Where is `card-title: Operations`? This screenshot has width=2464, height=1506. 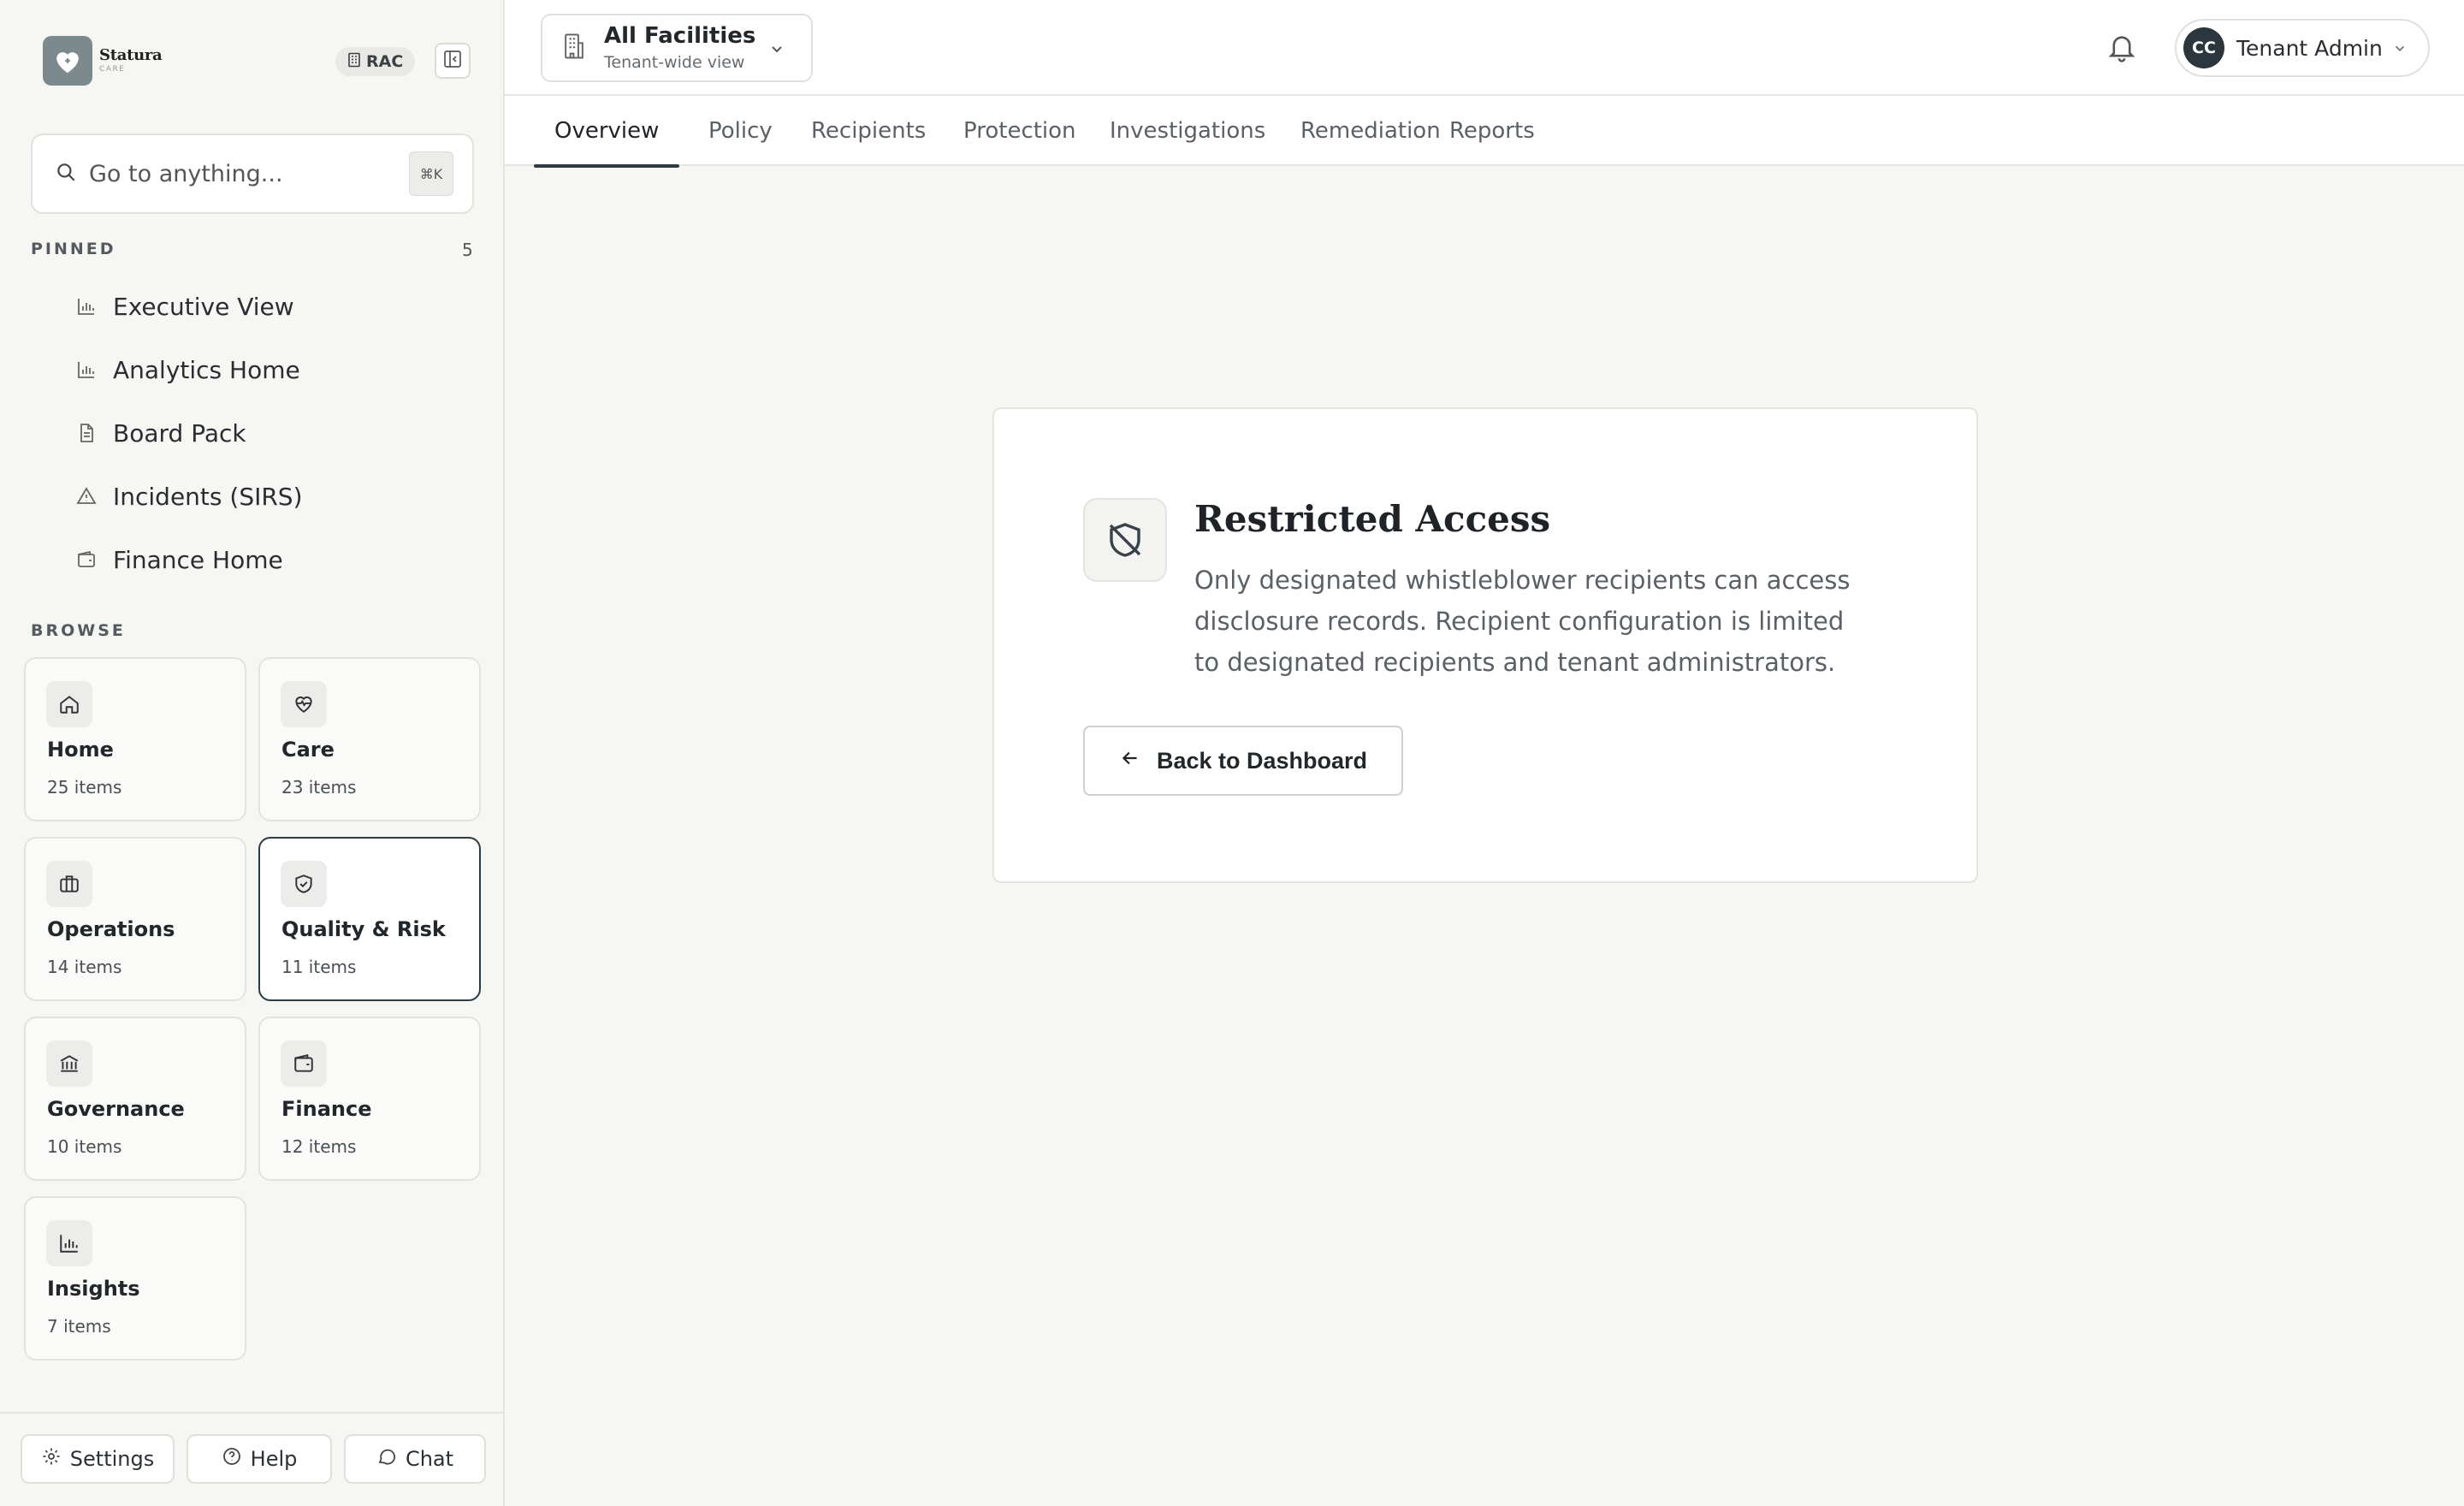 card-title: Operations is located at coordinates (111, 929).